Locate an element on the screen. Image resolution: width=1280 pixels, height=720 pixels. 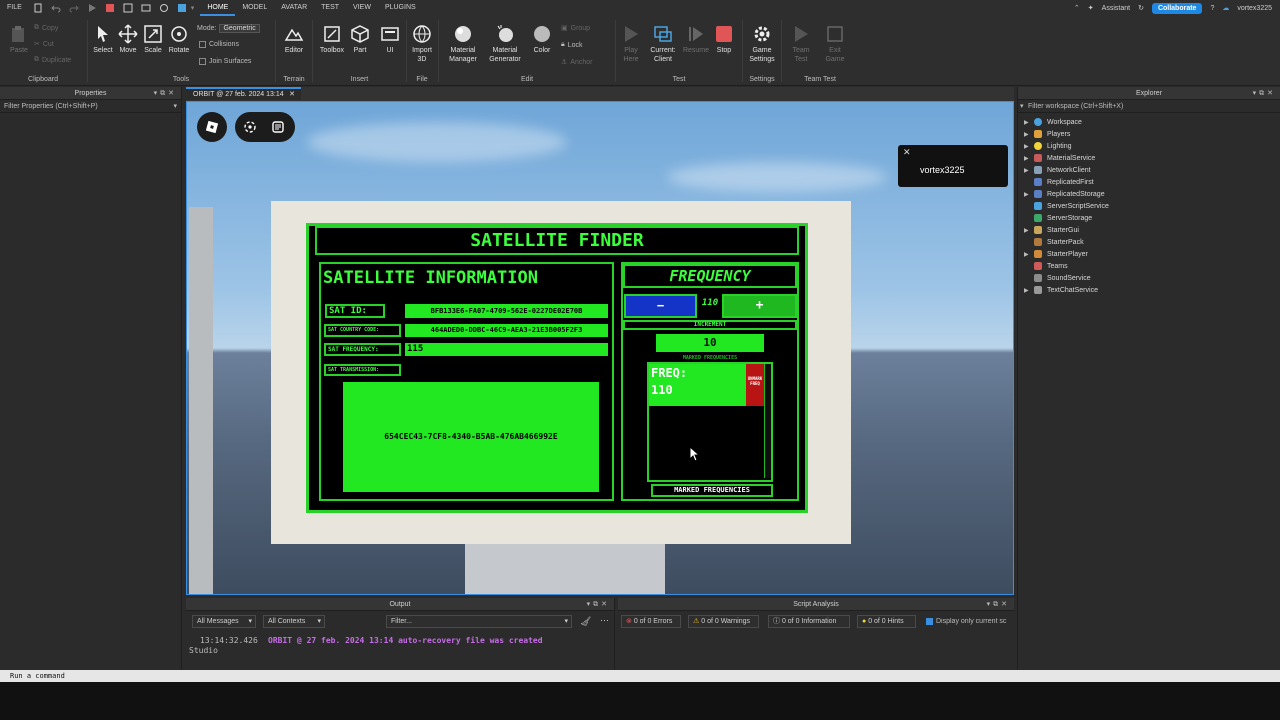
all-messages-dropdown: All Messages ▾ is located at coordinates (224, 621).